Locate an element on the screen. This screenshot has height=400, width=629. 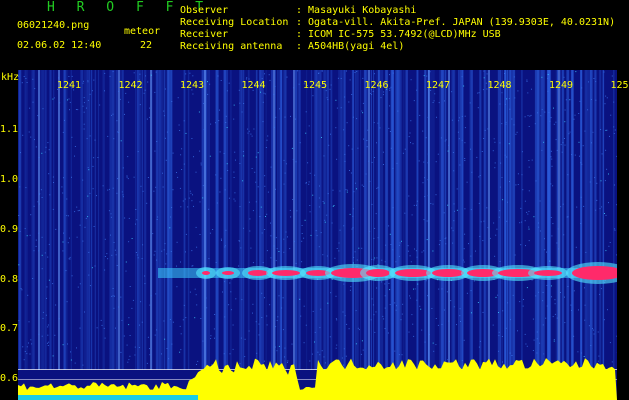
file-name: 06021240.png is located at coordinates (53, 25).